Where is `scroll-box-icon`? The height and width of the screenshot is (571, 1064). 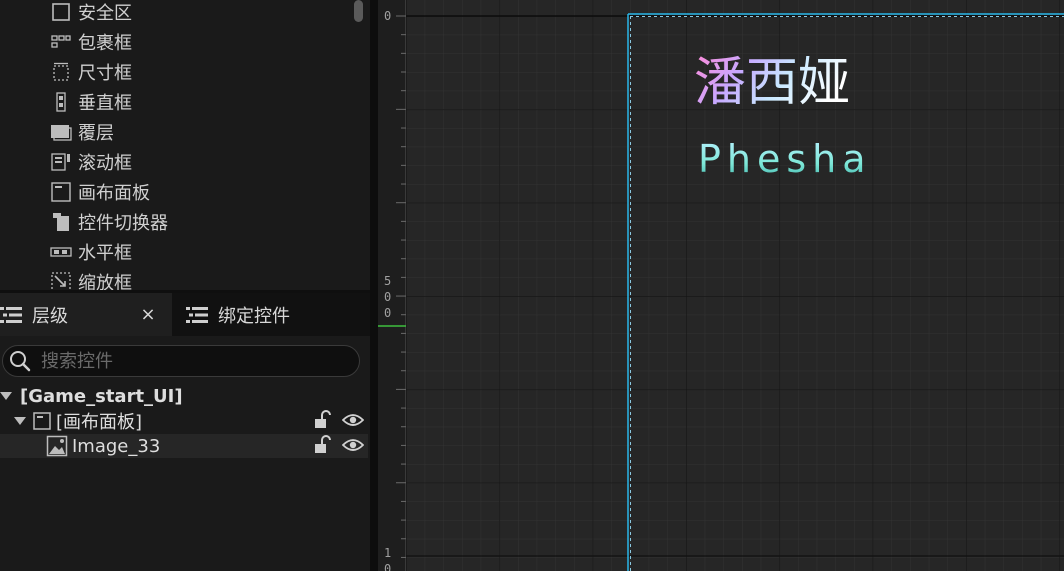
scroll-box-icon is located at coordinates (61, 162).